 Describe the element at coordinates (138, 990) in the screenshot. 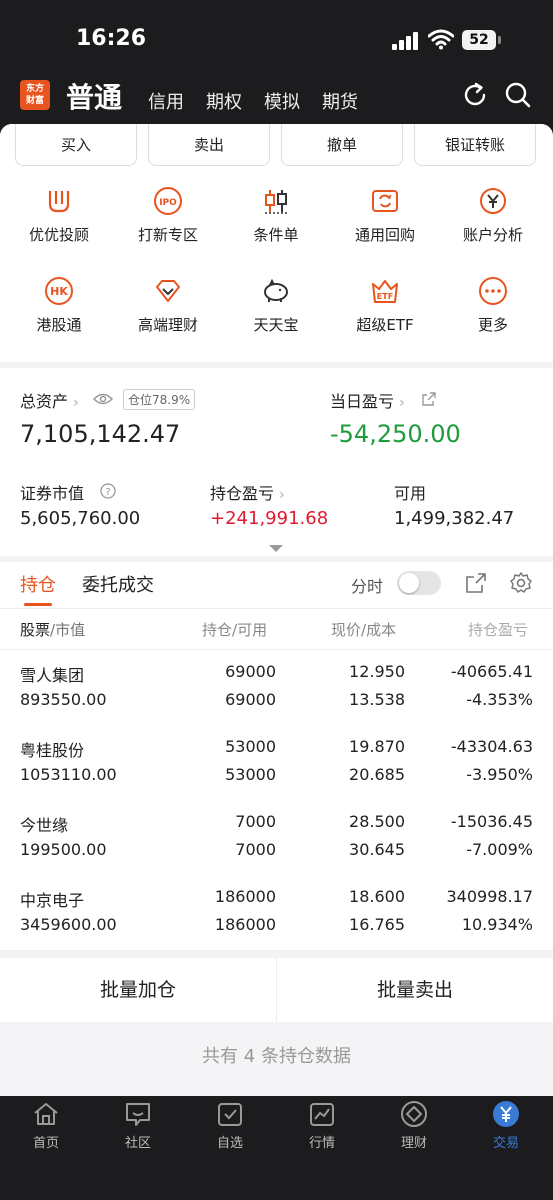

I see `batch-add-button: 批量加仓` at that location.